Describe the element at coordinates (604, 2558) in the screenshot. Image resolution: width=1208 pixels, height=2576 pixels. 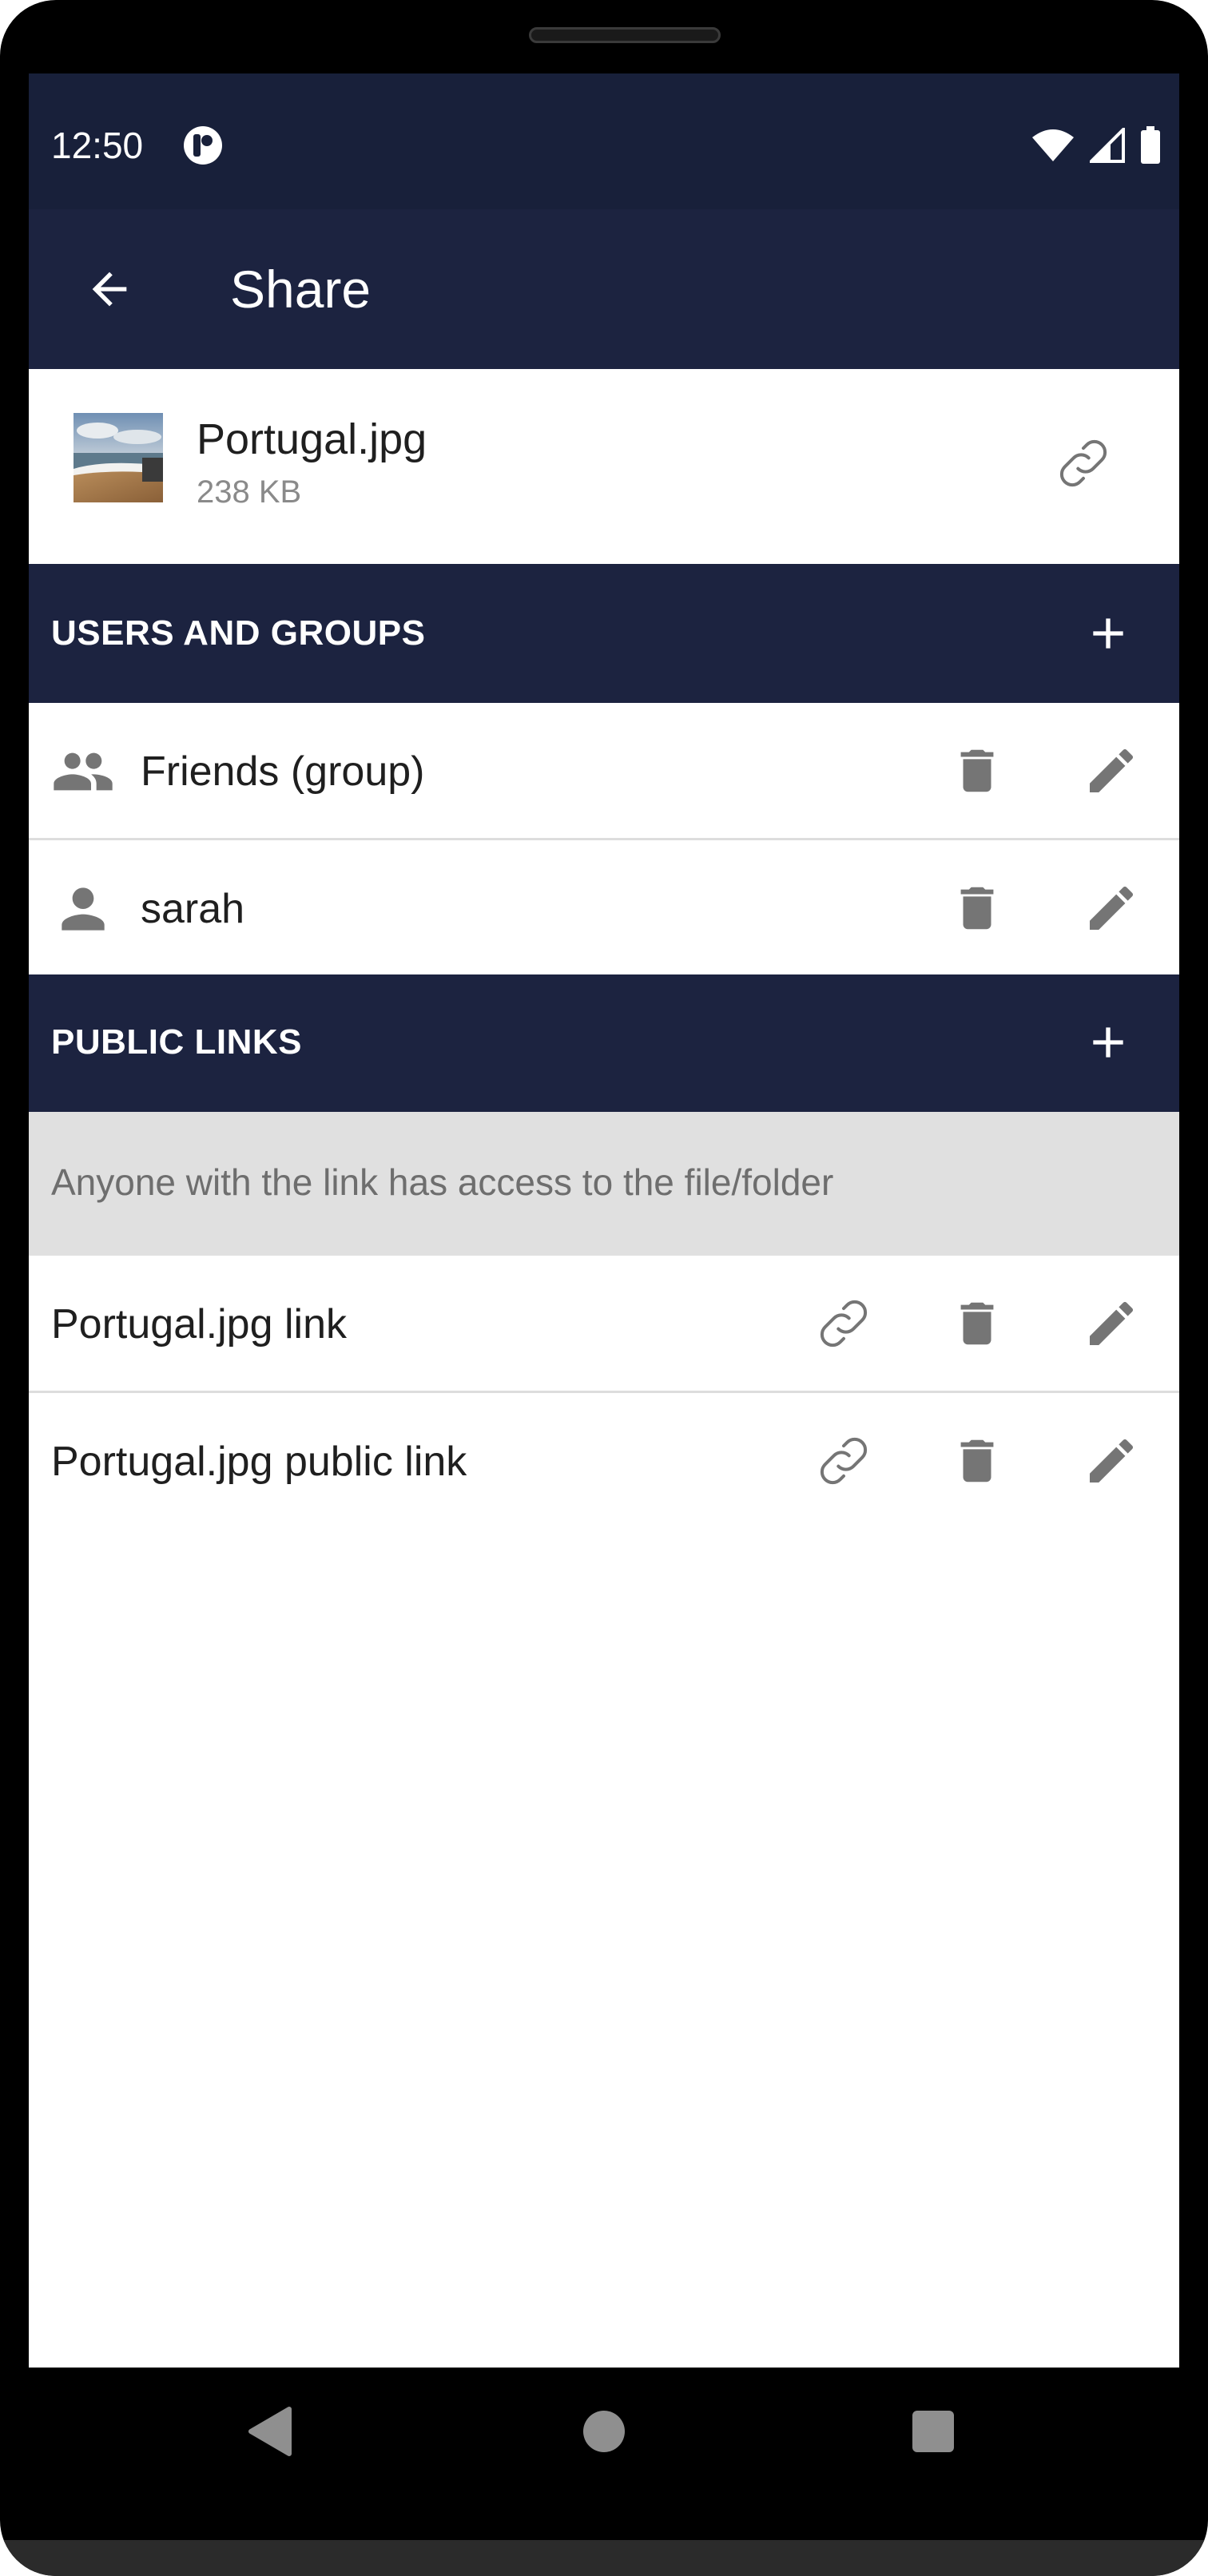
I see `device-bottom-edge` at that location.